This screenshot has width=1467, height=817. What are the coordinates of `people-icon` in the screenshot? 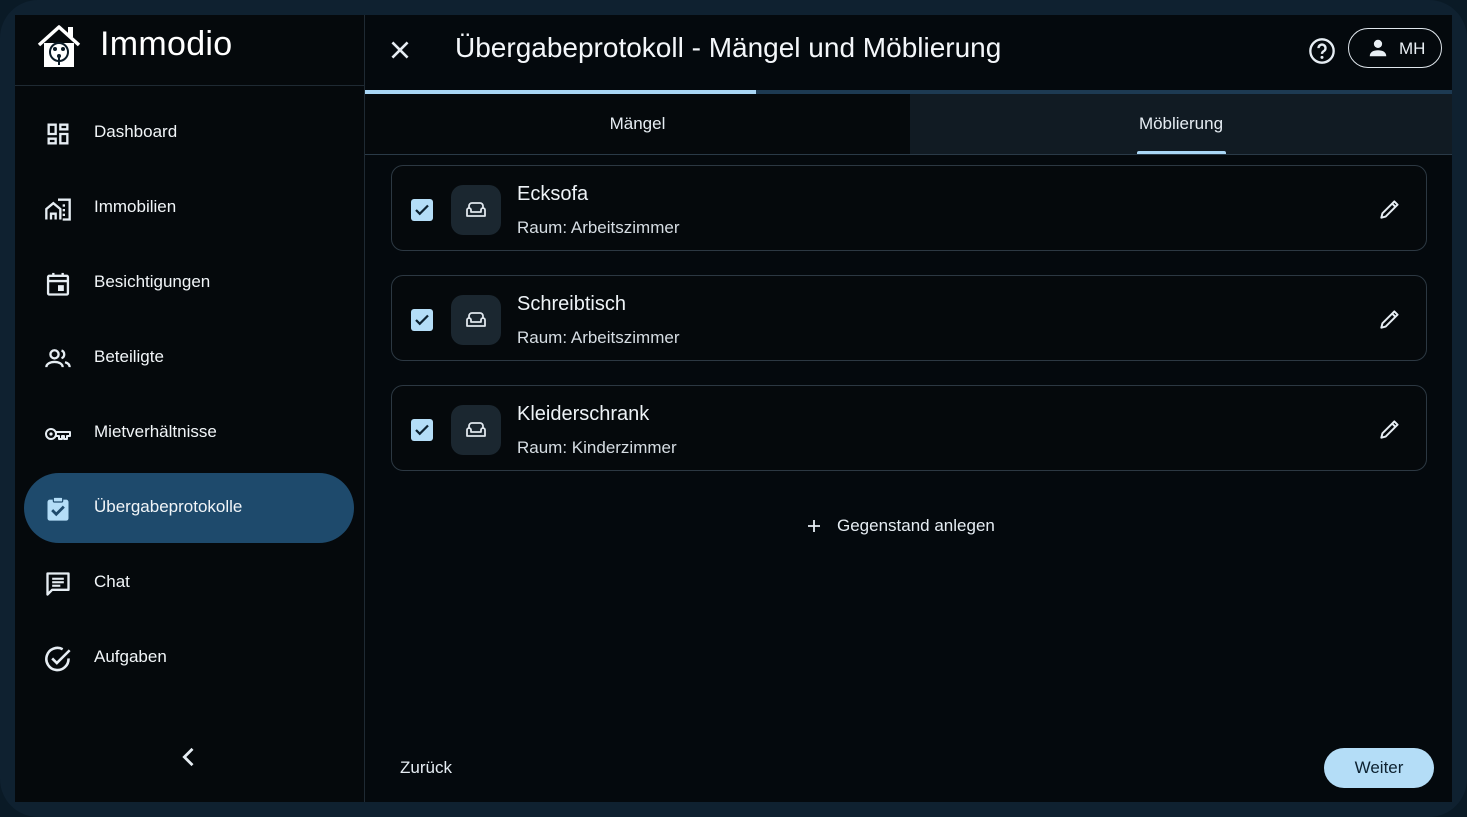 It's located at (58, 358).